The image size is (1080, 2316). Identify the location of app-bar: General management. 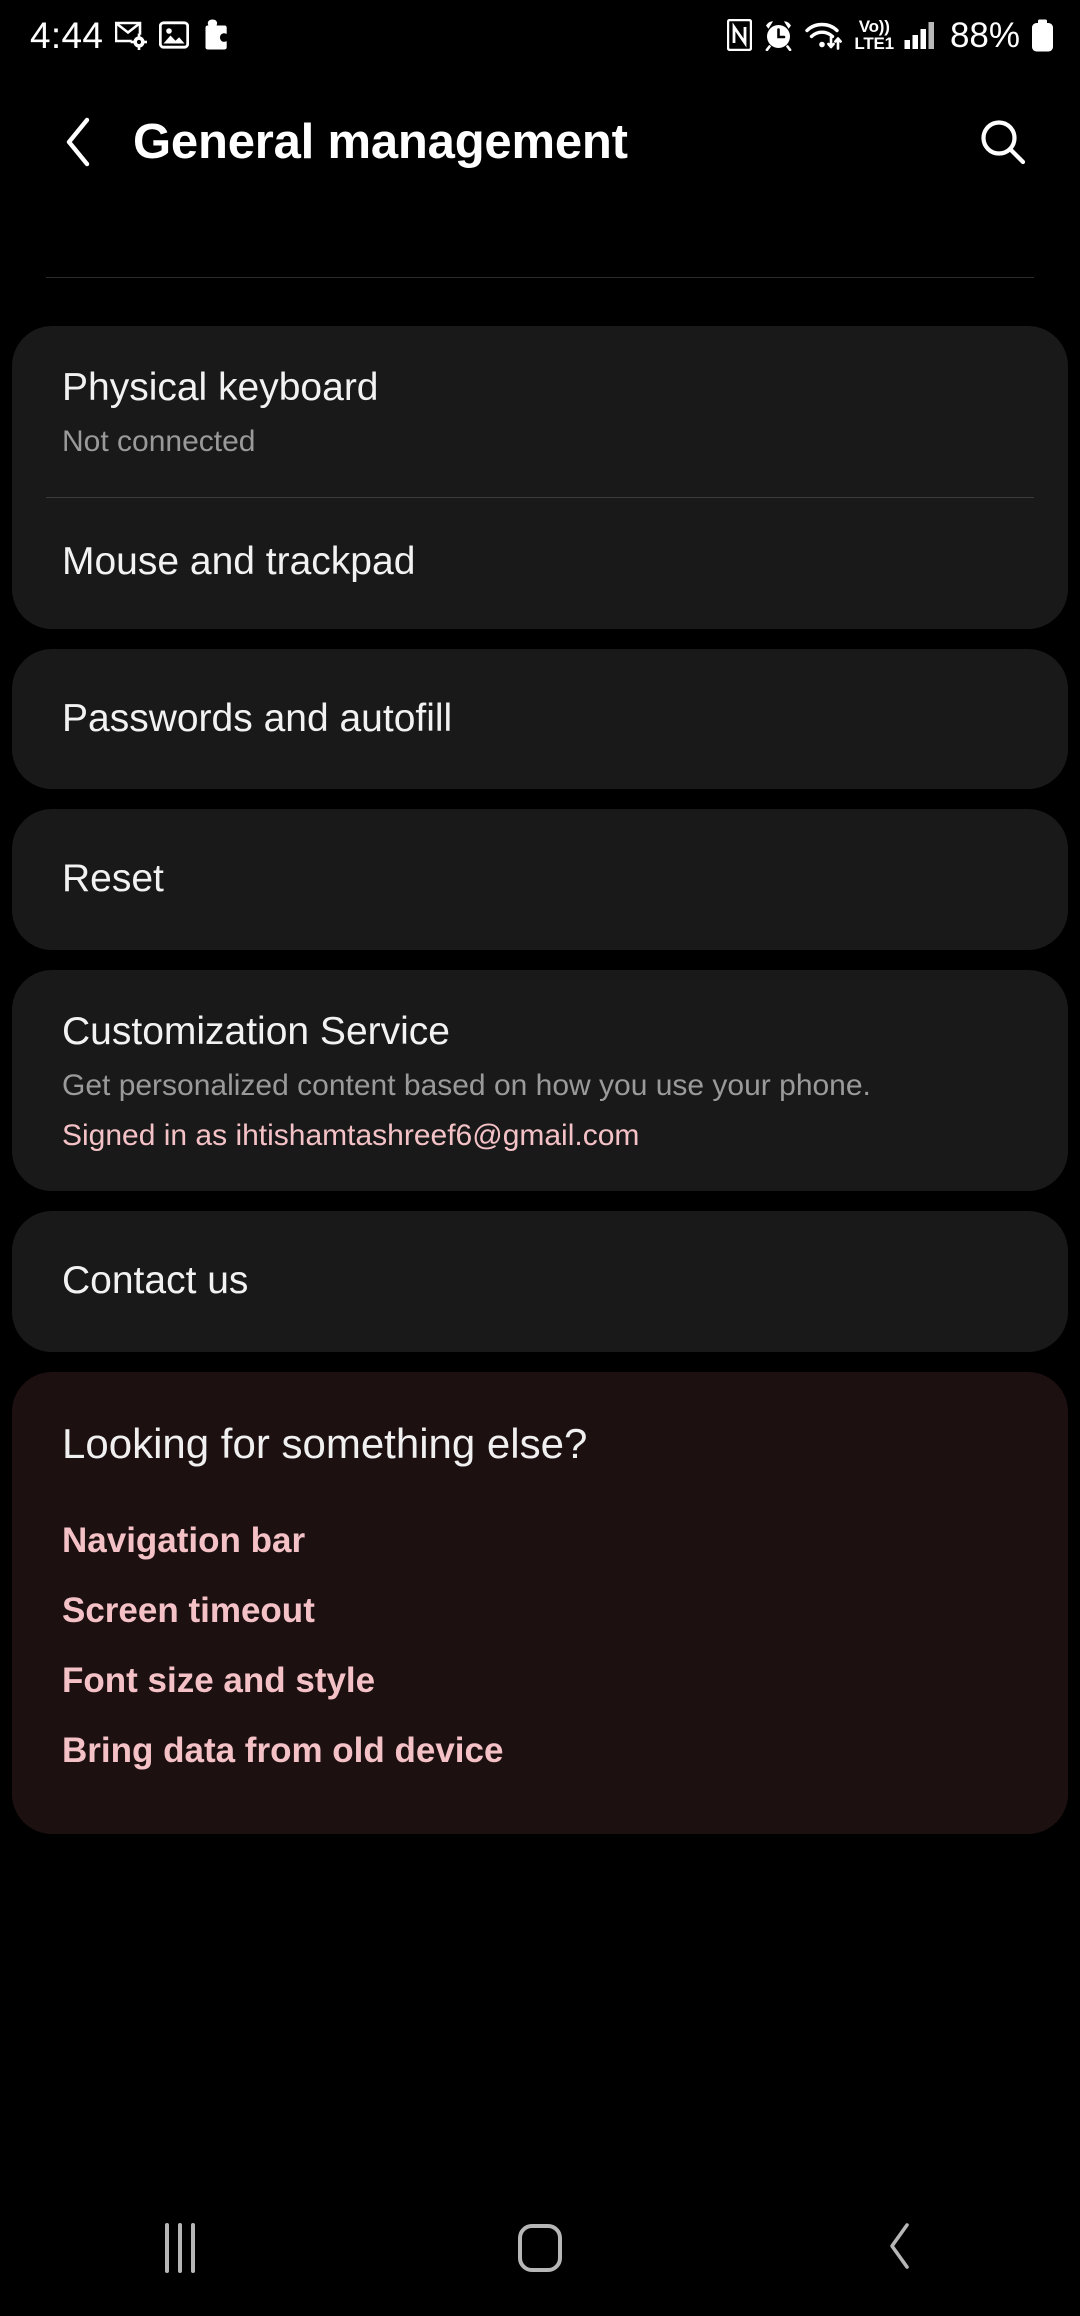
(540, 142).